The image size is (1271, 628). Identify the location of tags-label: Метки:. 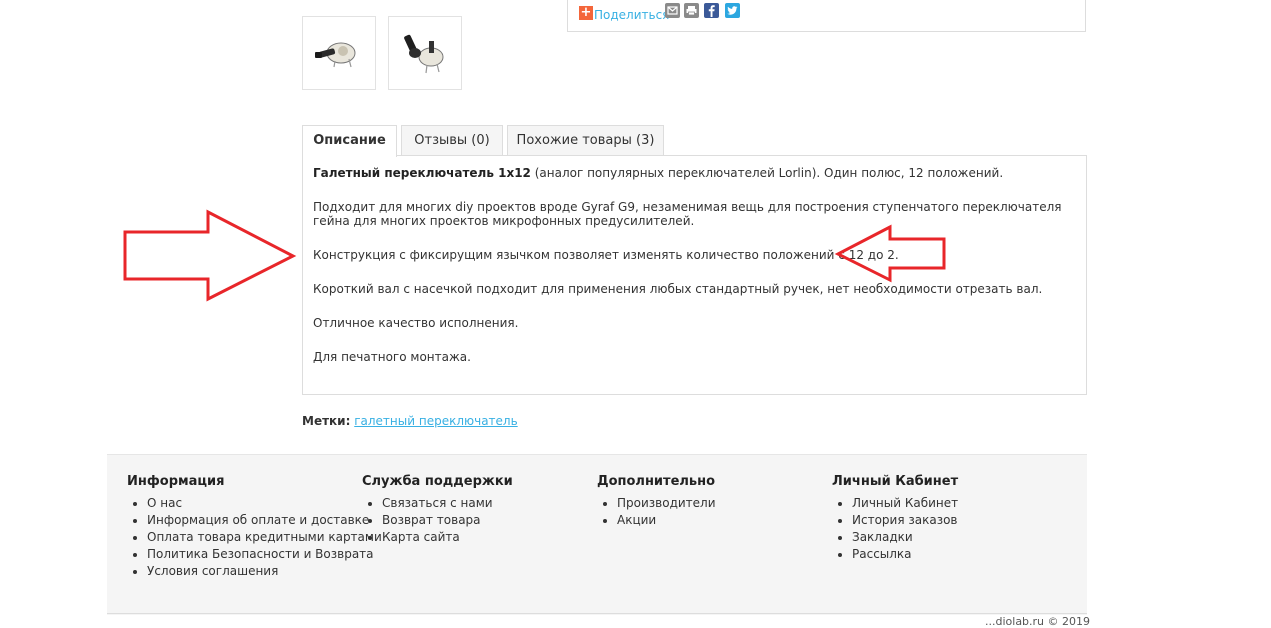
(326, 421).